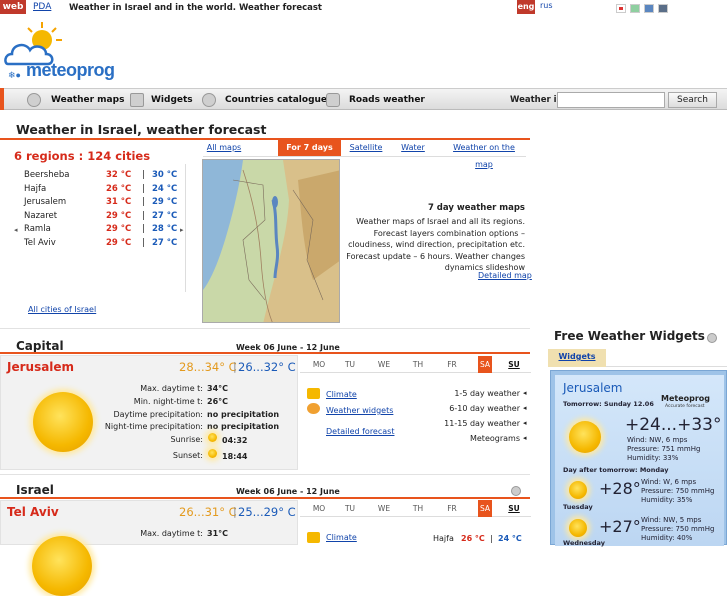  What do you see at coordinates (62, 309) in the screenshot?
I see `all-cities-link: All cities of Israel` at bounding box center [62, 309].